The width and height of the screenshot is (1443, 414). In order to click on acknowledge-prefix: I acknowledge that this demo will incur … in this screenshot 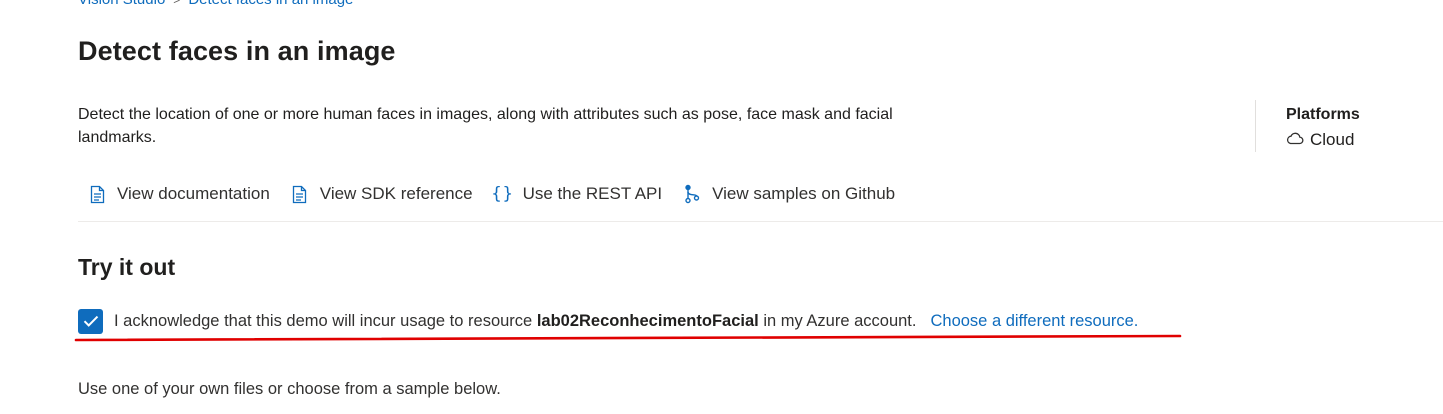, I will do `click(325, 320)`.